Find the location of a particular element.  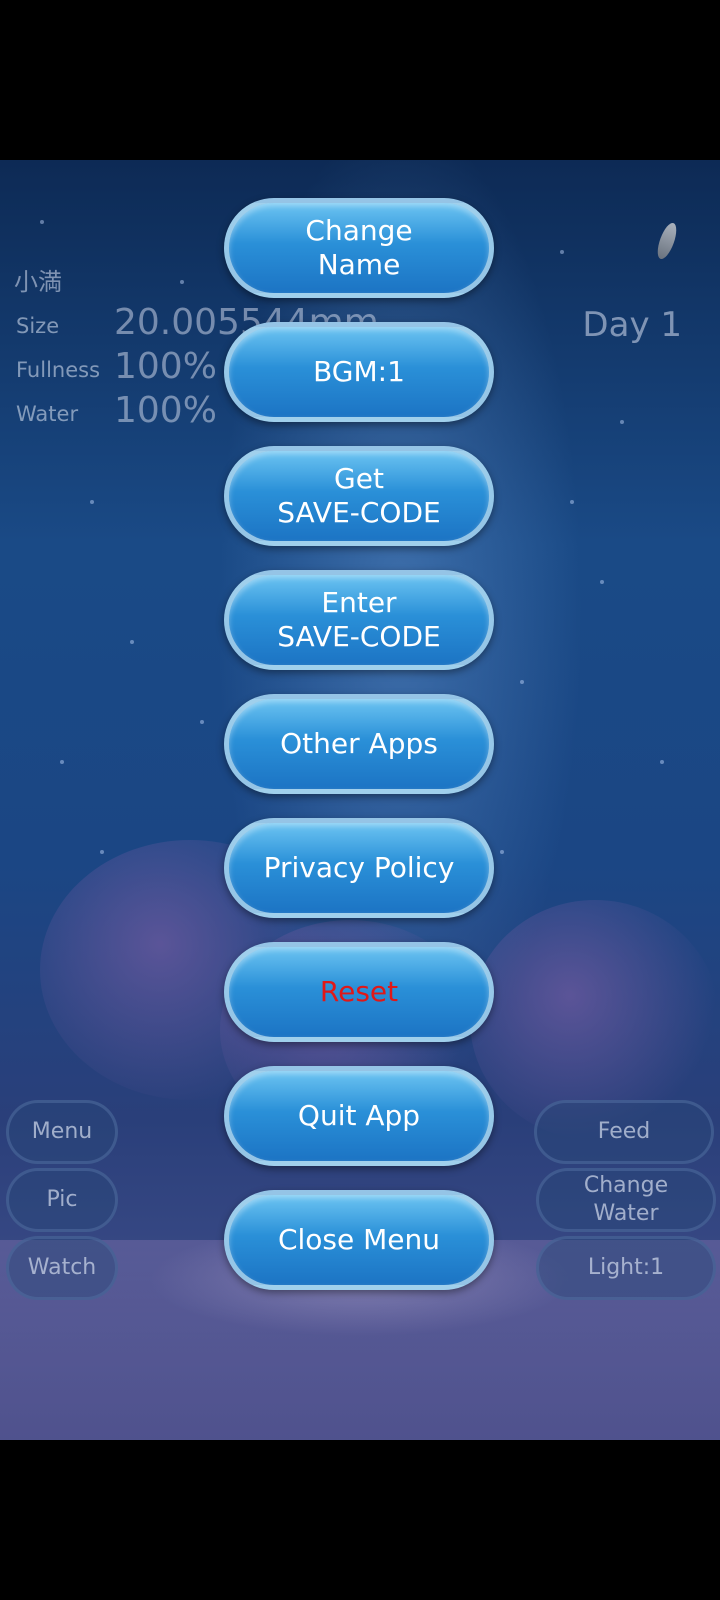

menu-label: Menu is located at coordinates (62, 1131).